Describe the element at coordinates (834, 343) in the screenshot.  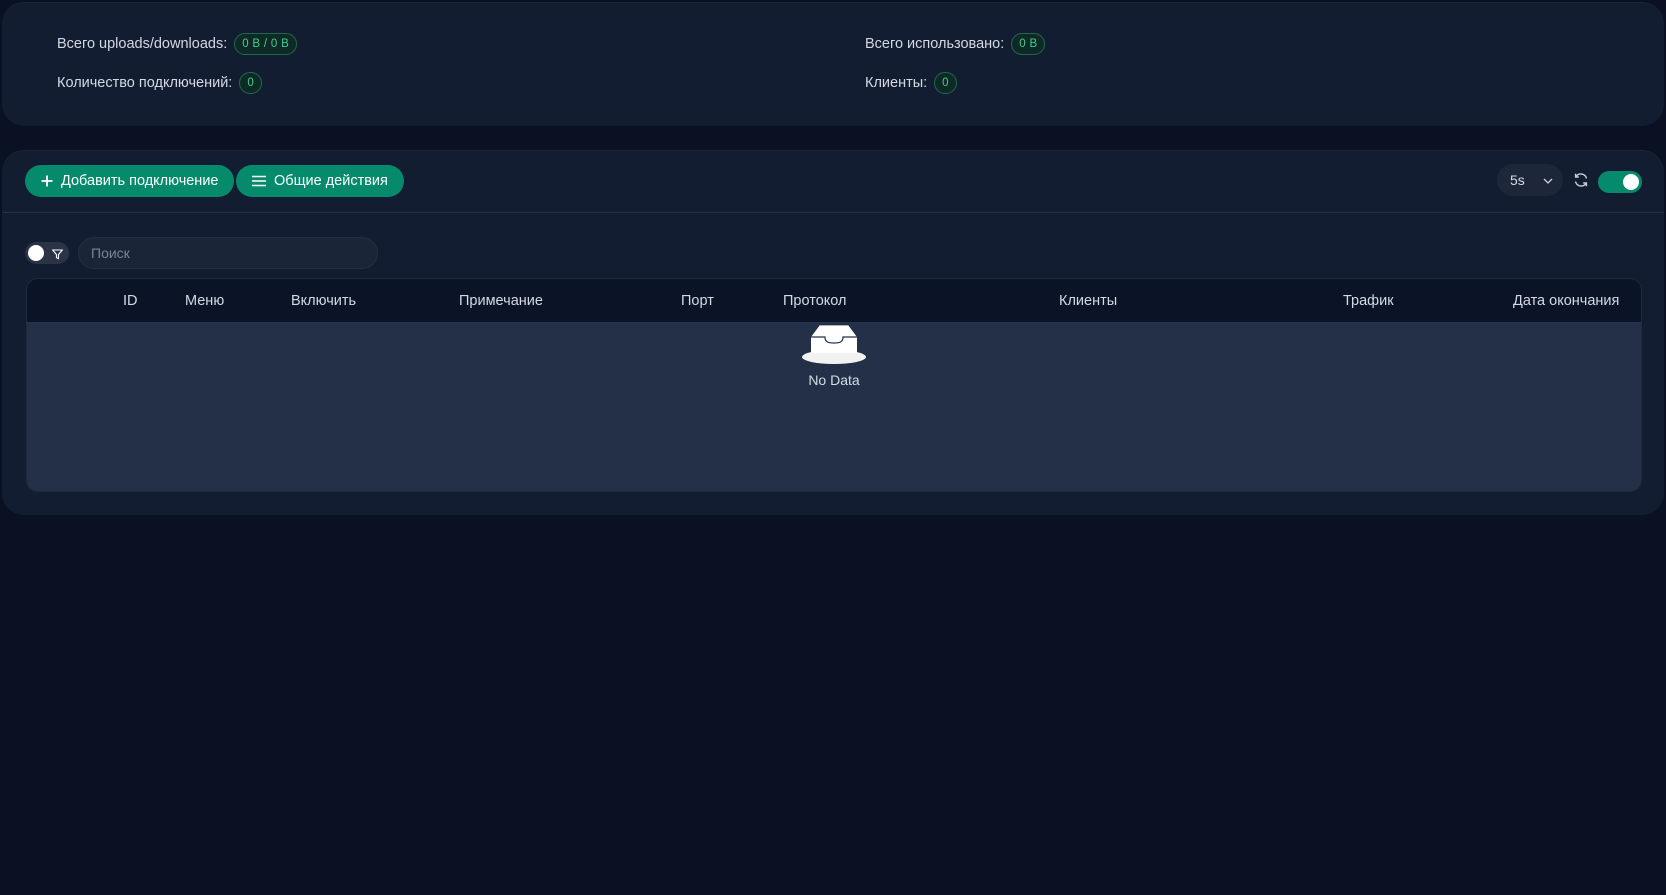
I see `empty-inbox-icon` at that location.